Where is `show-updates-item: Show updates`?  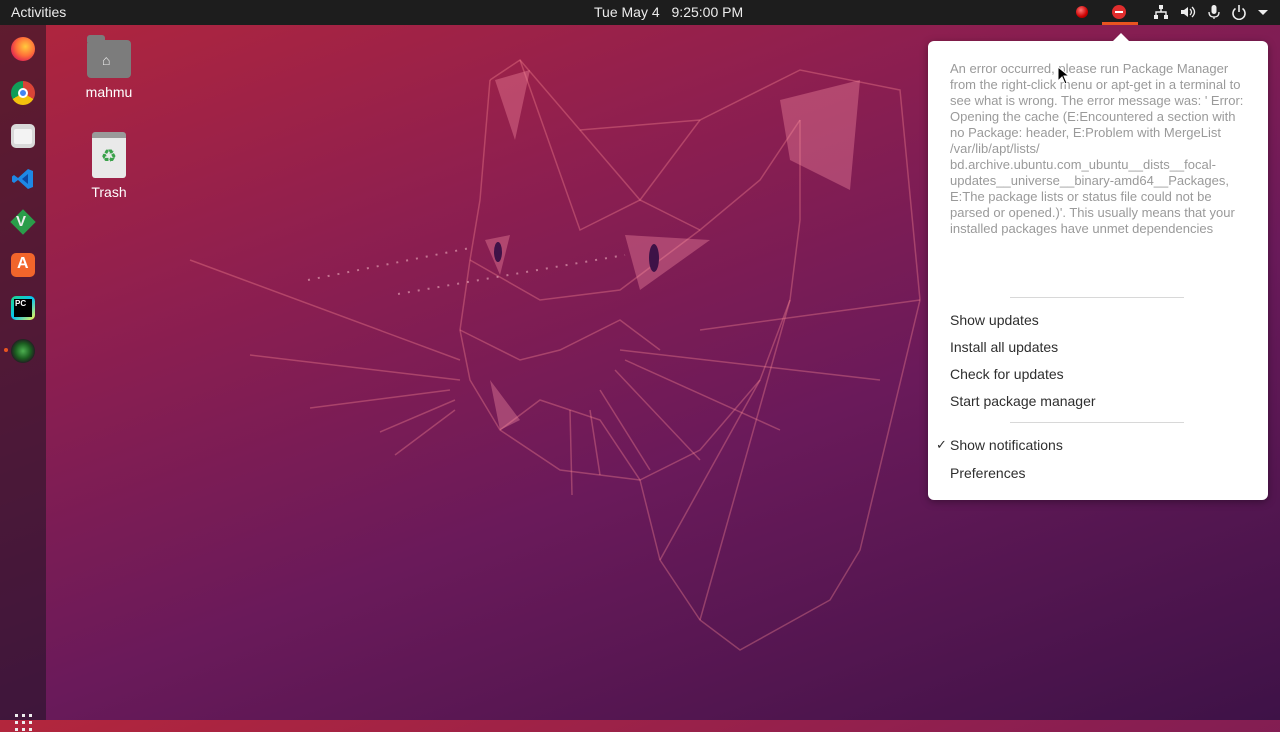 show-updates-item: Show updates is located at coordinates (994, 320).